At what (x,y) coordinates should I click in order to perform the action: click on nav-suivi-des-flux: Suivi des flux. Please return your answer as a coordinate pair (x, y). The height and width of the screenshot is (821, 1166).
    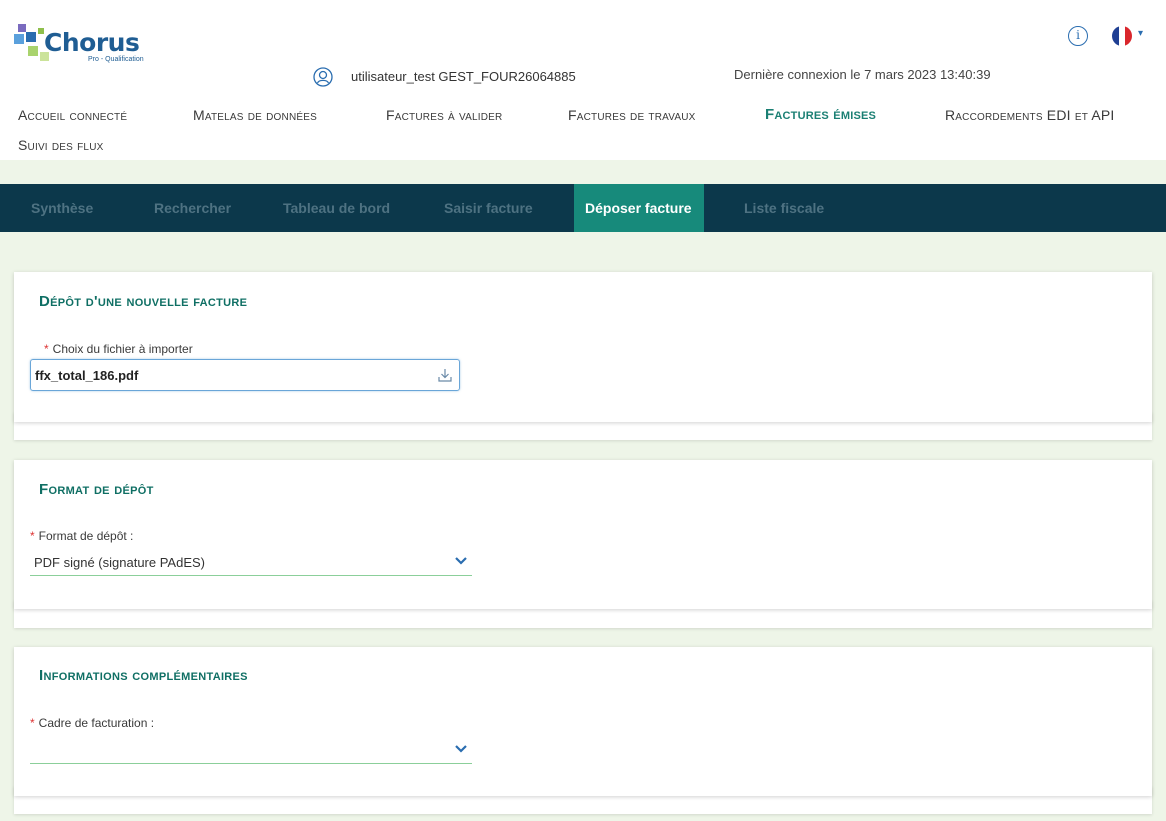
    Looking at the image, I should click on (61, 145).